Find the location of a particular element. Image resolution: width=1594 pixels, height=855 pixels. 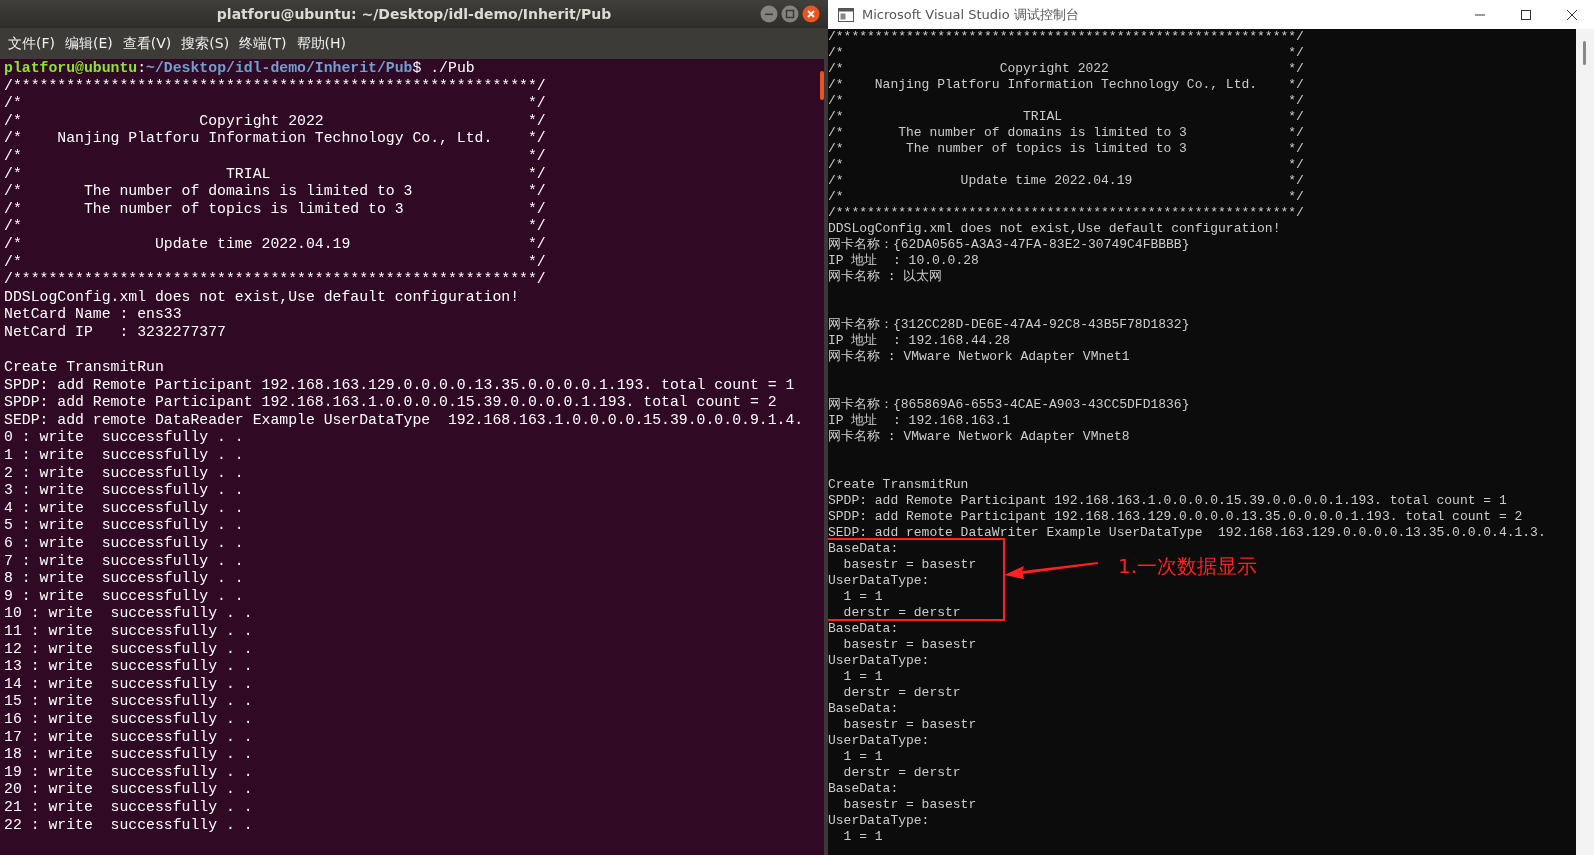

terminal-line: NetCard Name : ens33 is located at coordinates (93, 315).